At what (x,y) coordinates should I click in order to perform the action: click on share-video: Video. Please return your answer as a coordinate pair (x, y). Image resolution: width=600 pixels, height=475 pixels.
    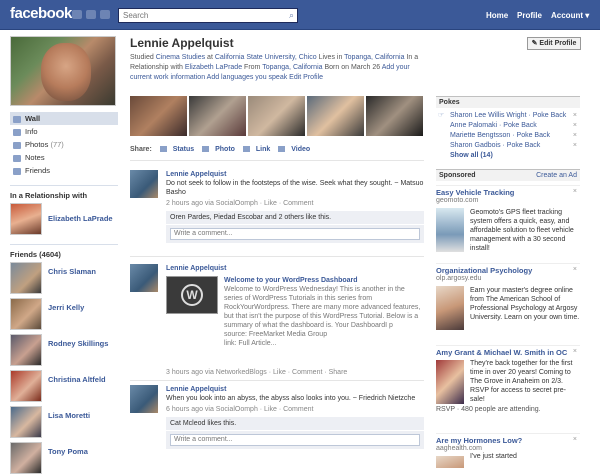
    Looking at the image, I should click on (300, 149).